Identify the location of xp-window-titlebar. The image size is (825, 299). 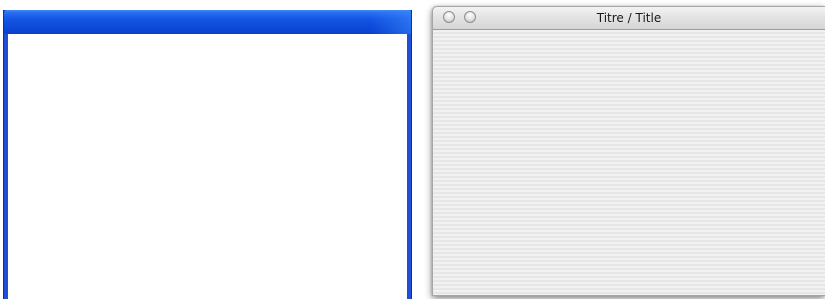
(207, 22).